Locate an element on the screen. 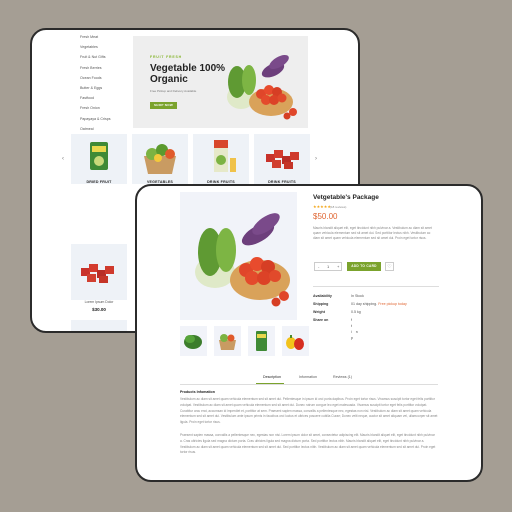 This screenshot has height=512, width=512. shipping-value: 01 day shipping. Free pickup today is located at coordinates (379, 304).